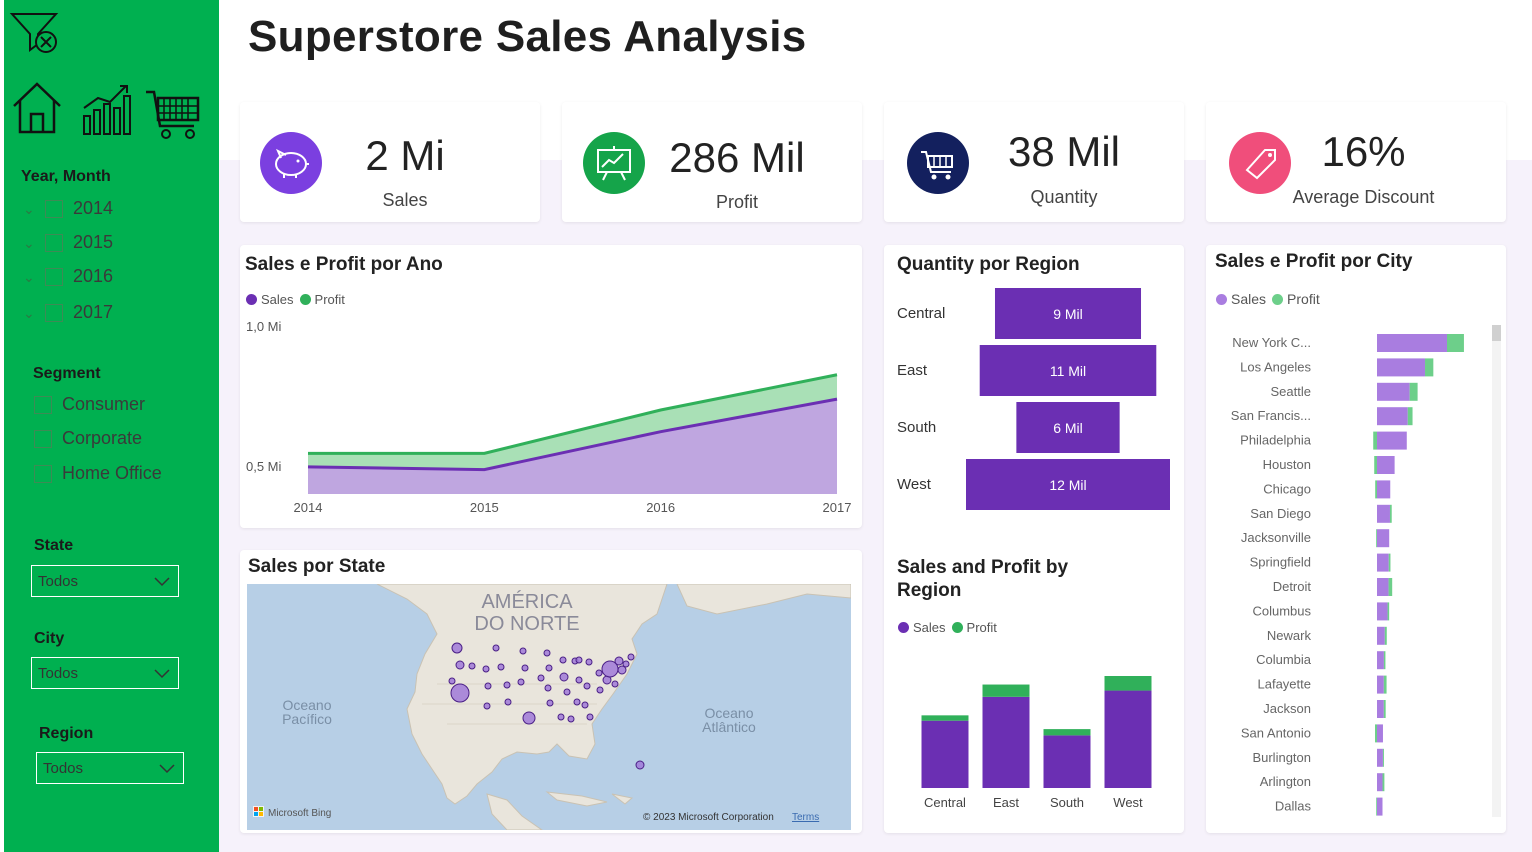 This screenshot has width=1532, height=852. Describe the element at coordinates (93, 312) in the screenshot. I see `option-label: 2017` at that location.